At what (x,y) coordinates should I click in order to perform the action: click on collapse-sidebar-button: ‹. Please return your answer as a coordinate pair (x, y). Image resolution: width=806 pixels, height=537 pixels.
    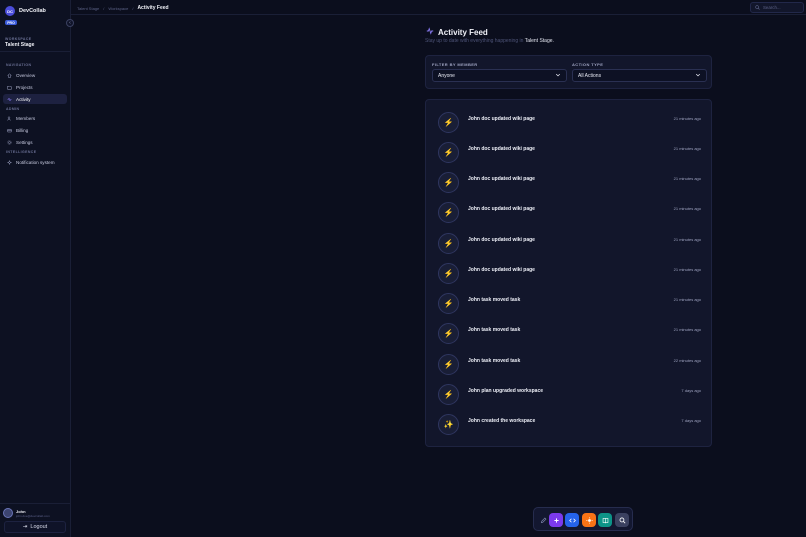
    Looking at the image, I should click on (70, 23).